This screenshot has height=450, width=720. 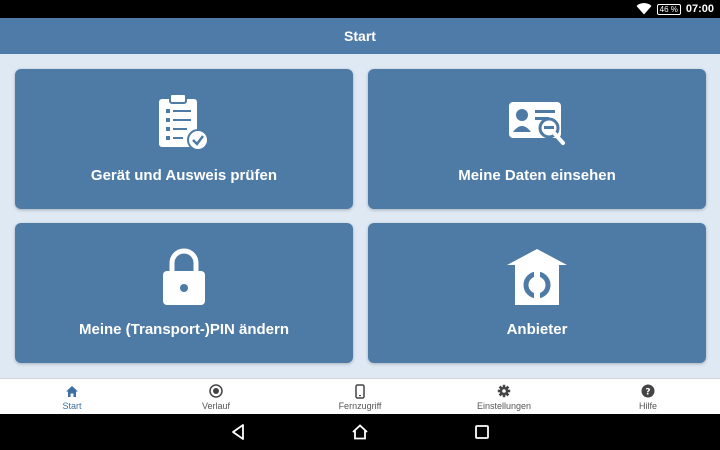 What do you see at coordinates (360, 406) in the screenshot?
I see `nav-label: Fernzugriff` at bounding box center [360, 406].